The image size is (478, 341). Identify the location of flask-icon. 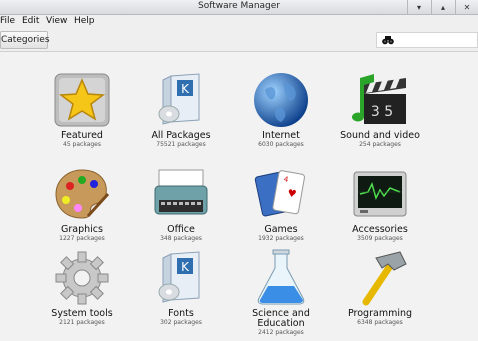
(281, 278).